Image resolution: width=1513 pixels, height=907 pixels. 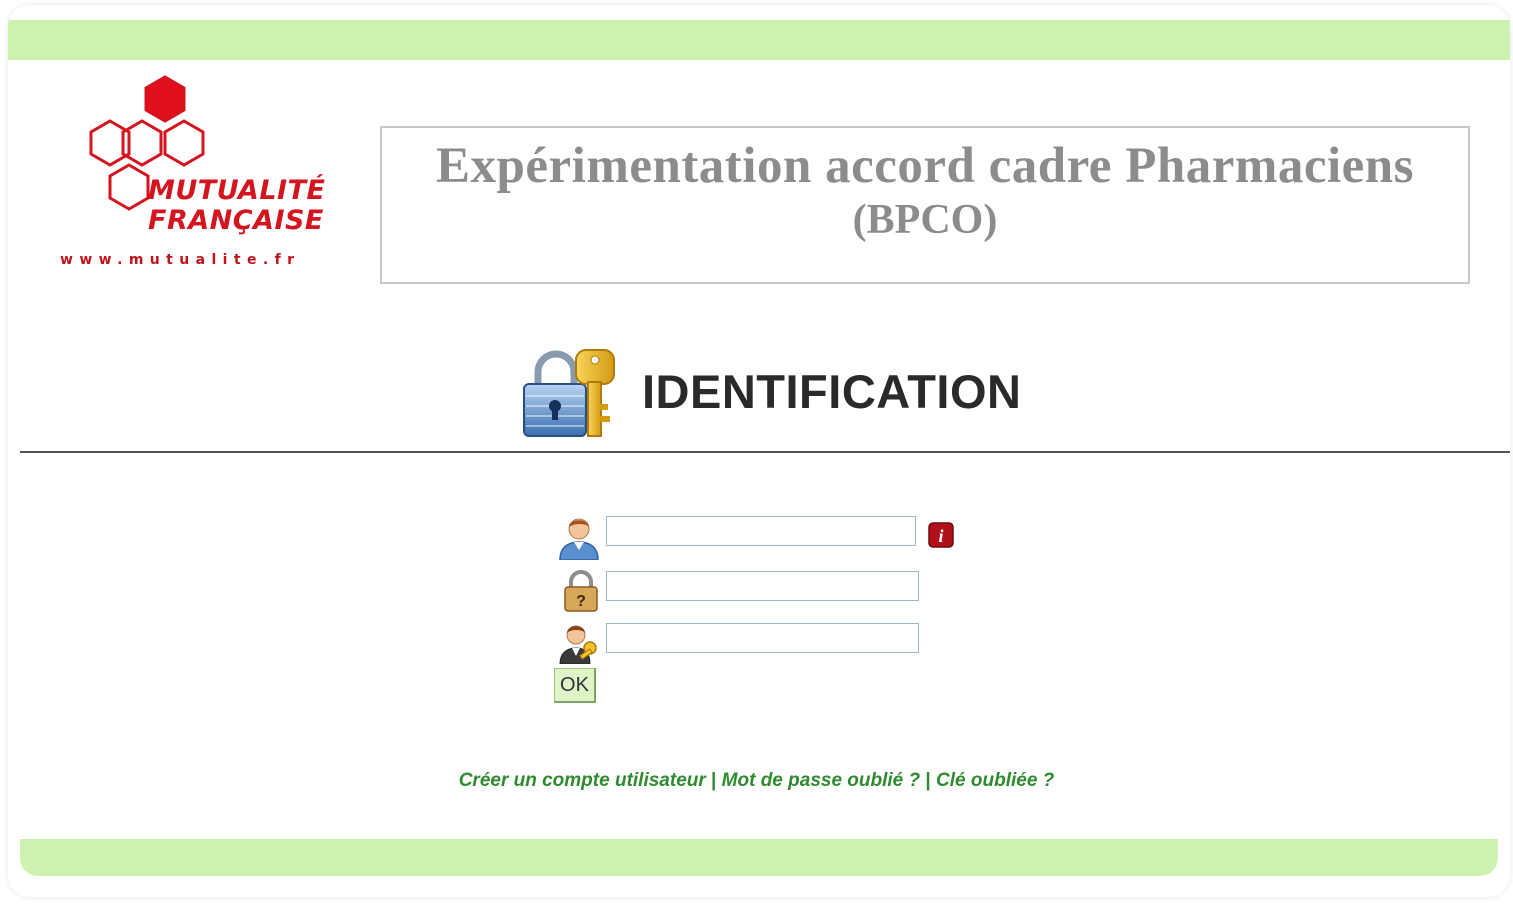 What do you see at coordinates (762, 586) in the screenshot?
I see `password-input` at bounding box center [762, 586].